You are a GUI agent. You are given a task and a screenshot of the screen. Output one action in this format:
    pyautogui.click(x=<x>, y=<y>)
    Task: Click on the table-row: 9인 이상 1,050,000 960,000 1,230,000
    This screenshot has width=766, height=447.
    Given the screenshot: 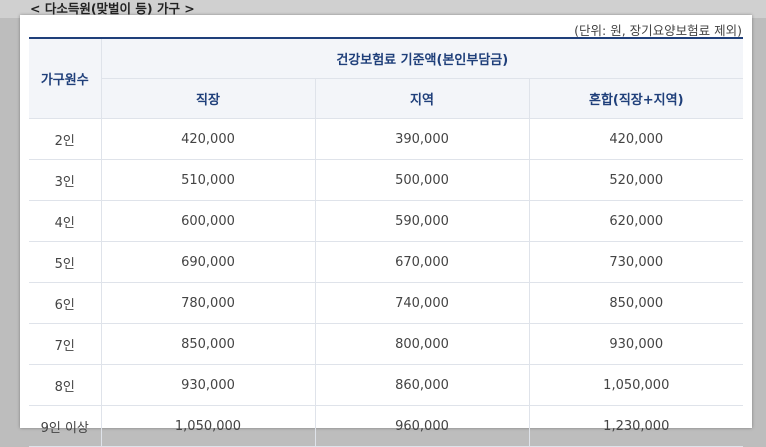 What is the action you would take?
    pyautogui.click(x=386, y=426)
    